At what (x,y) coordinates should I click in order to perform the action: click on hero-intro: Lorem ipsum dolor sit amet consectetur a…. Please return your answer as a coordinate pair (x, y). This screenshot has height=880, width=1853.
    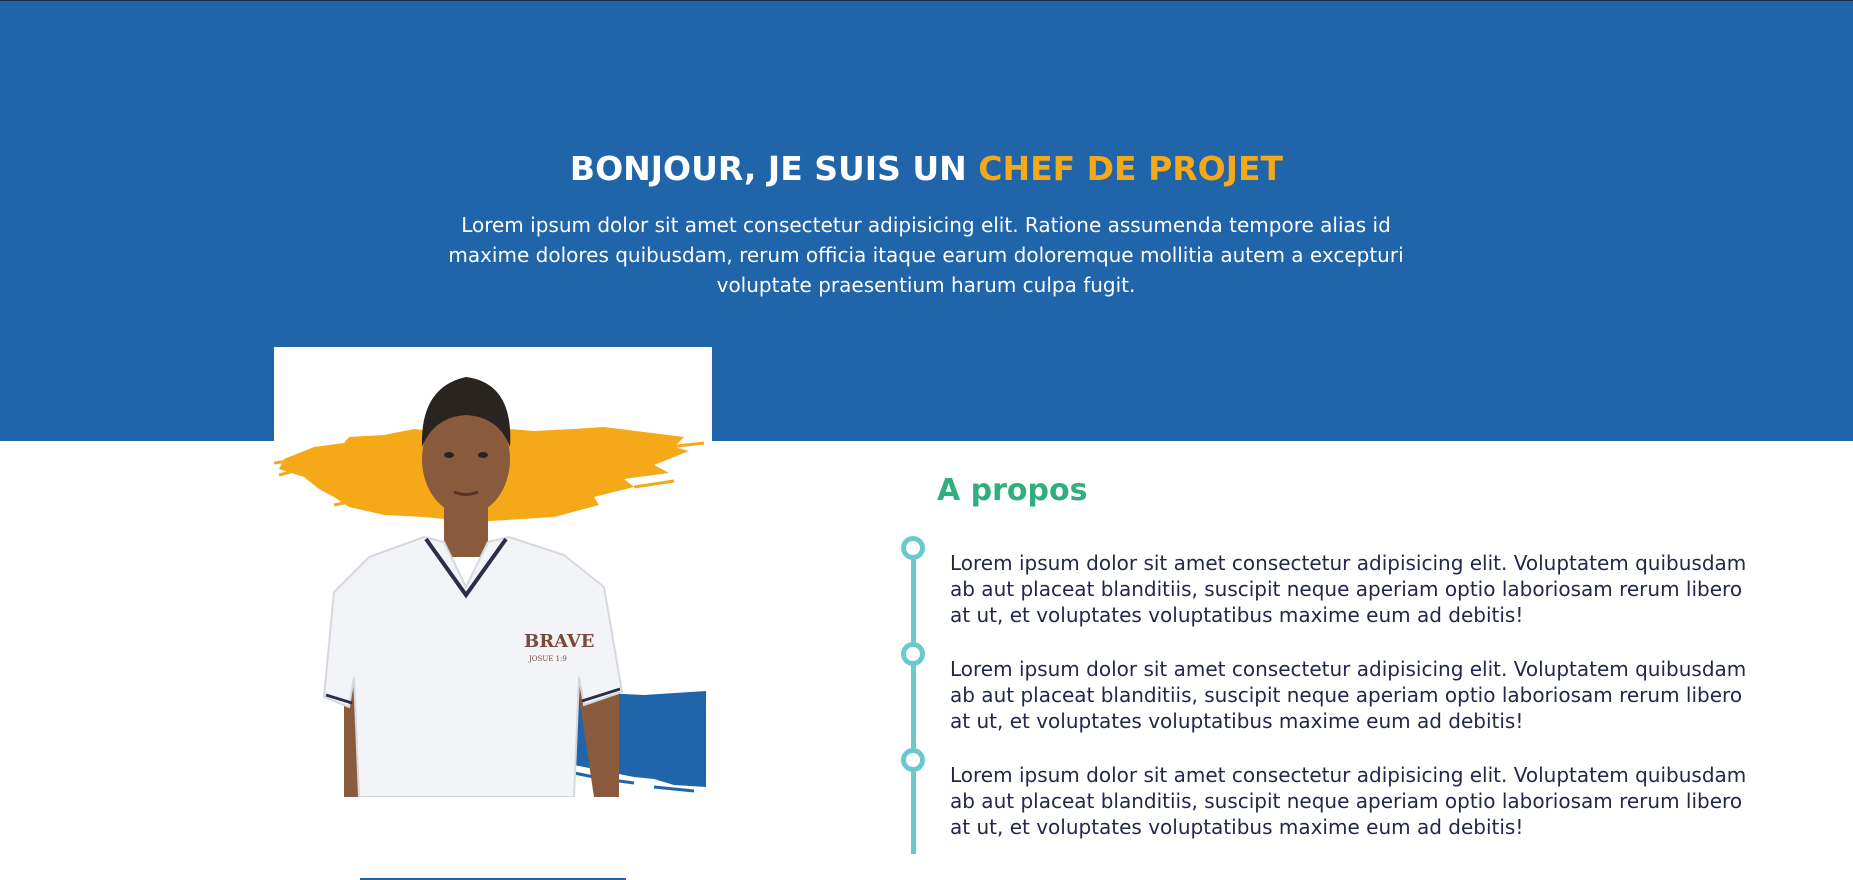
    Looking at the image, I should click on (926, 255).